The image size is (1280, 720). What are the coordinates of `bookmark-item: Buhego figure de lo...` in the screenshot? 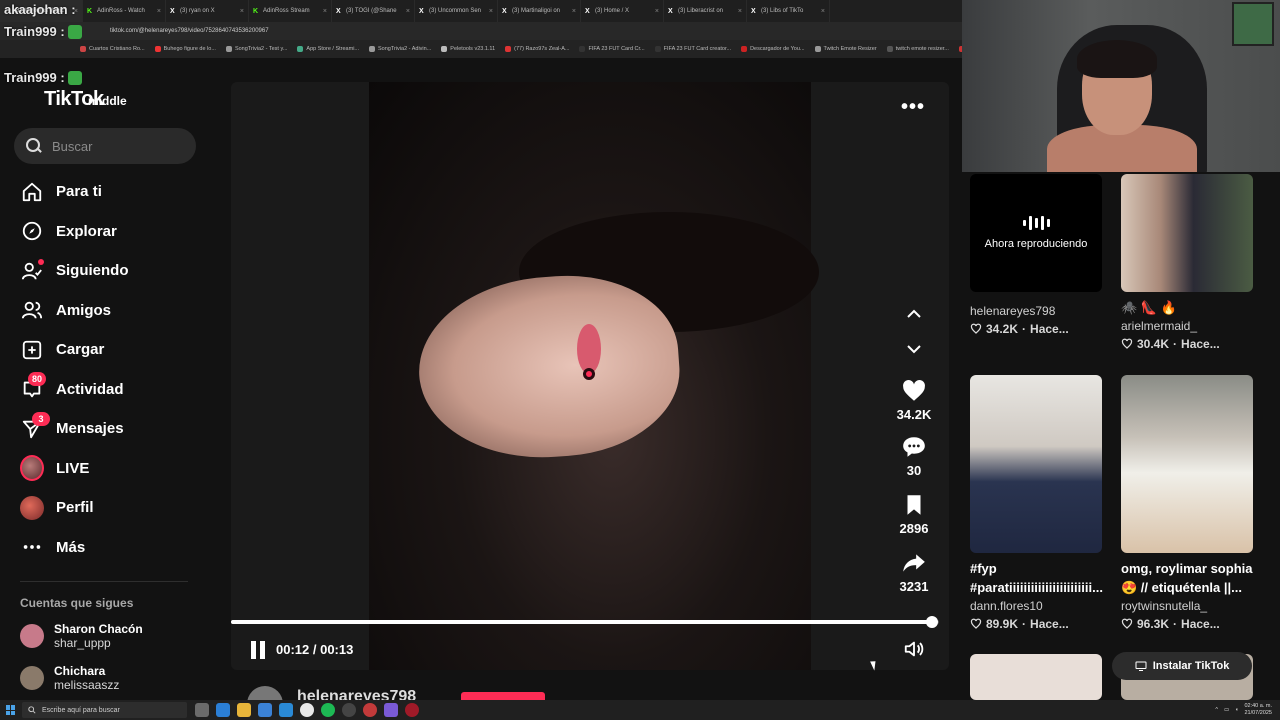 It's located at (185, 49).